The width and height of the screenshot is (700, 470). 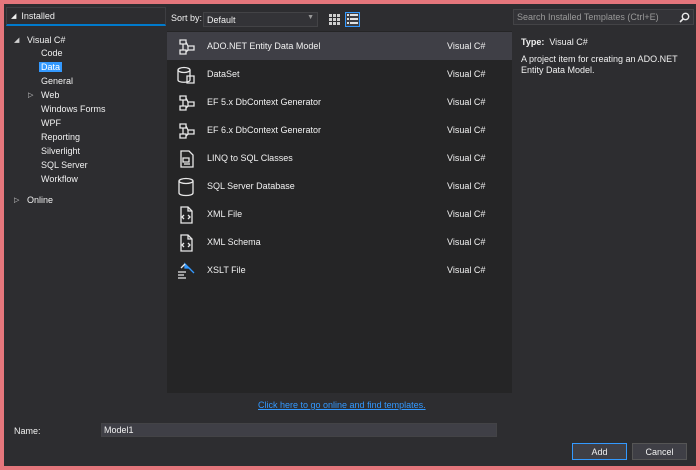 I want to click on list-view-icon, so click(x=352, y=19).